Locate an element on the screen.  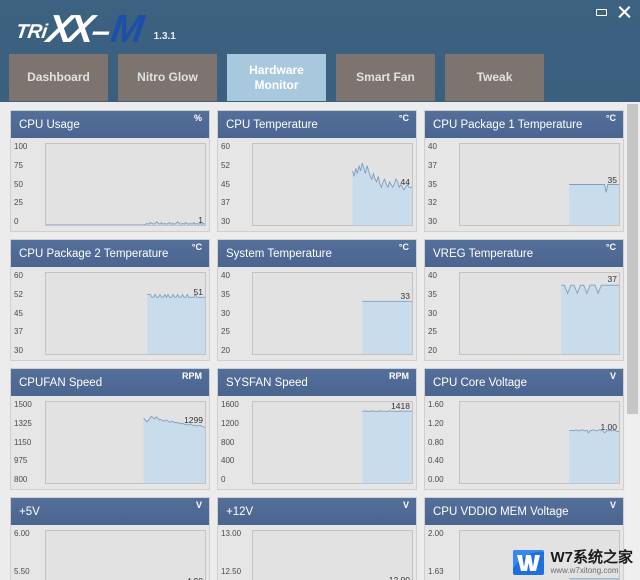
tab-label: Tweak is located at coordinates (494, 77).